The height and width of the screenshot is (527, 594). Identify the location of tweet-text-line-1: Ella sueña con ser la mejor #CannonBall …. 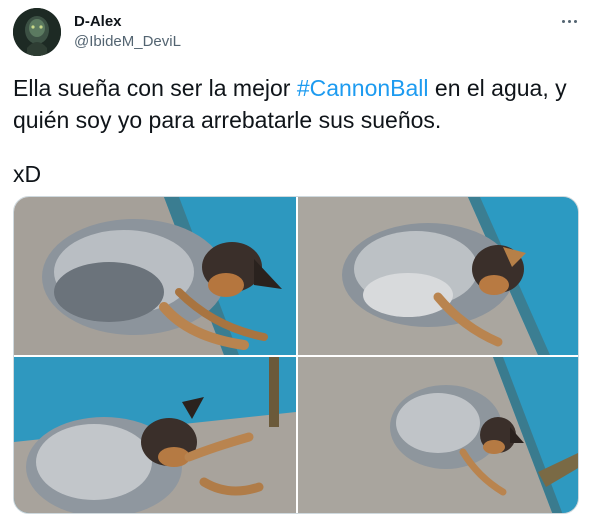
(298, 88).